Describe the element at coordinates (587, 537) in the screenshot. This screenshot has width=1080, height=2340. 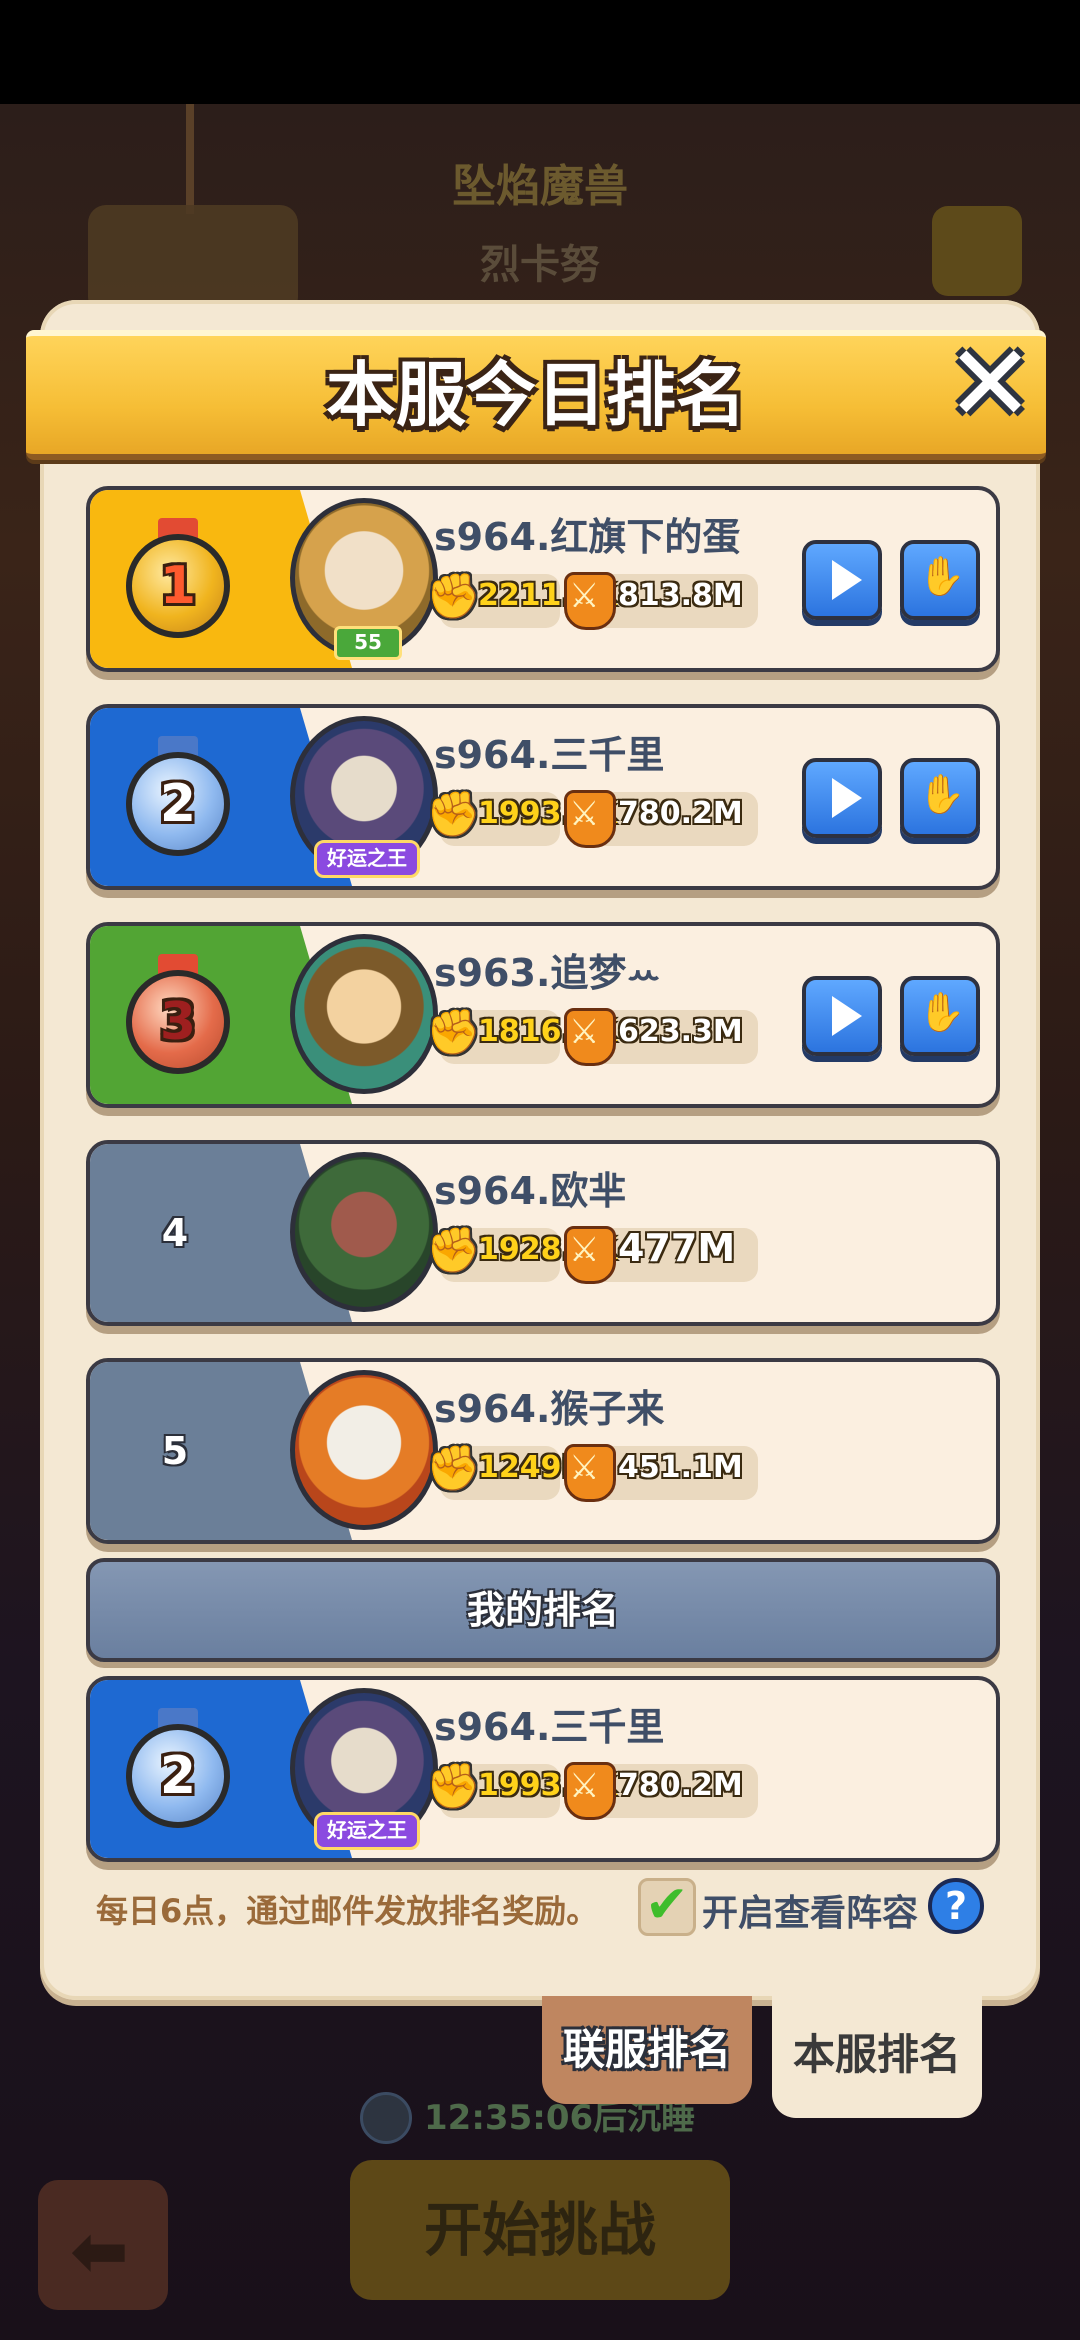
I see `player-name: s964.红旗下的蛋` at that location.